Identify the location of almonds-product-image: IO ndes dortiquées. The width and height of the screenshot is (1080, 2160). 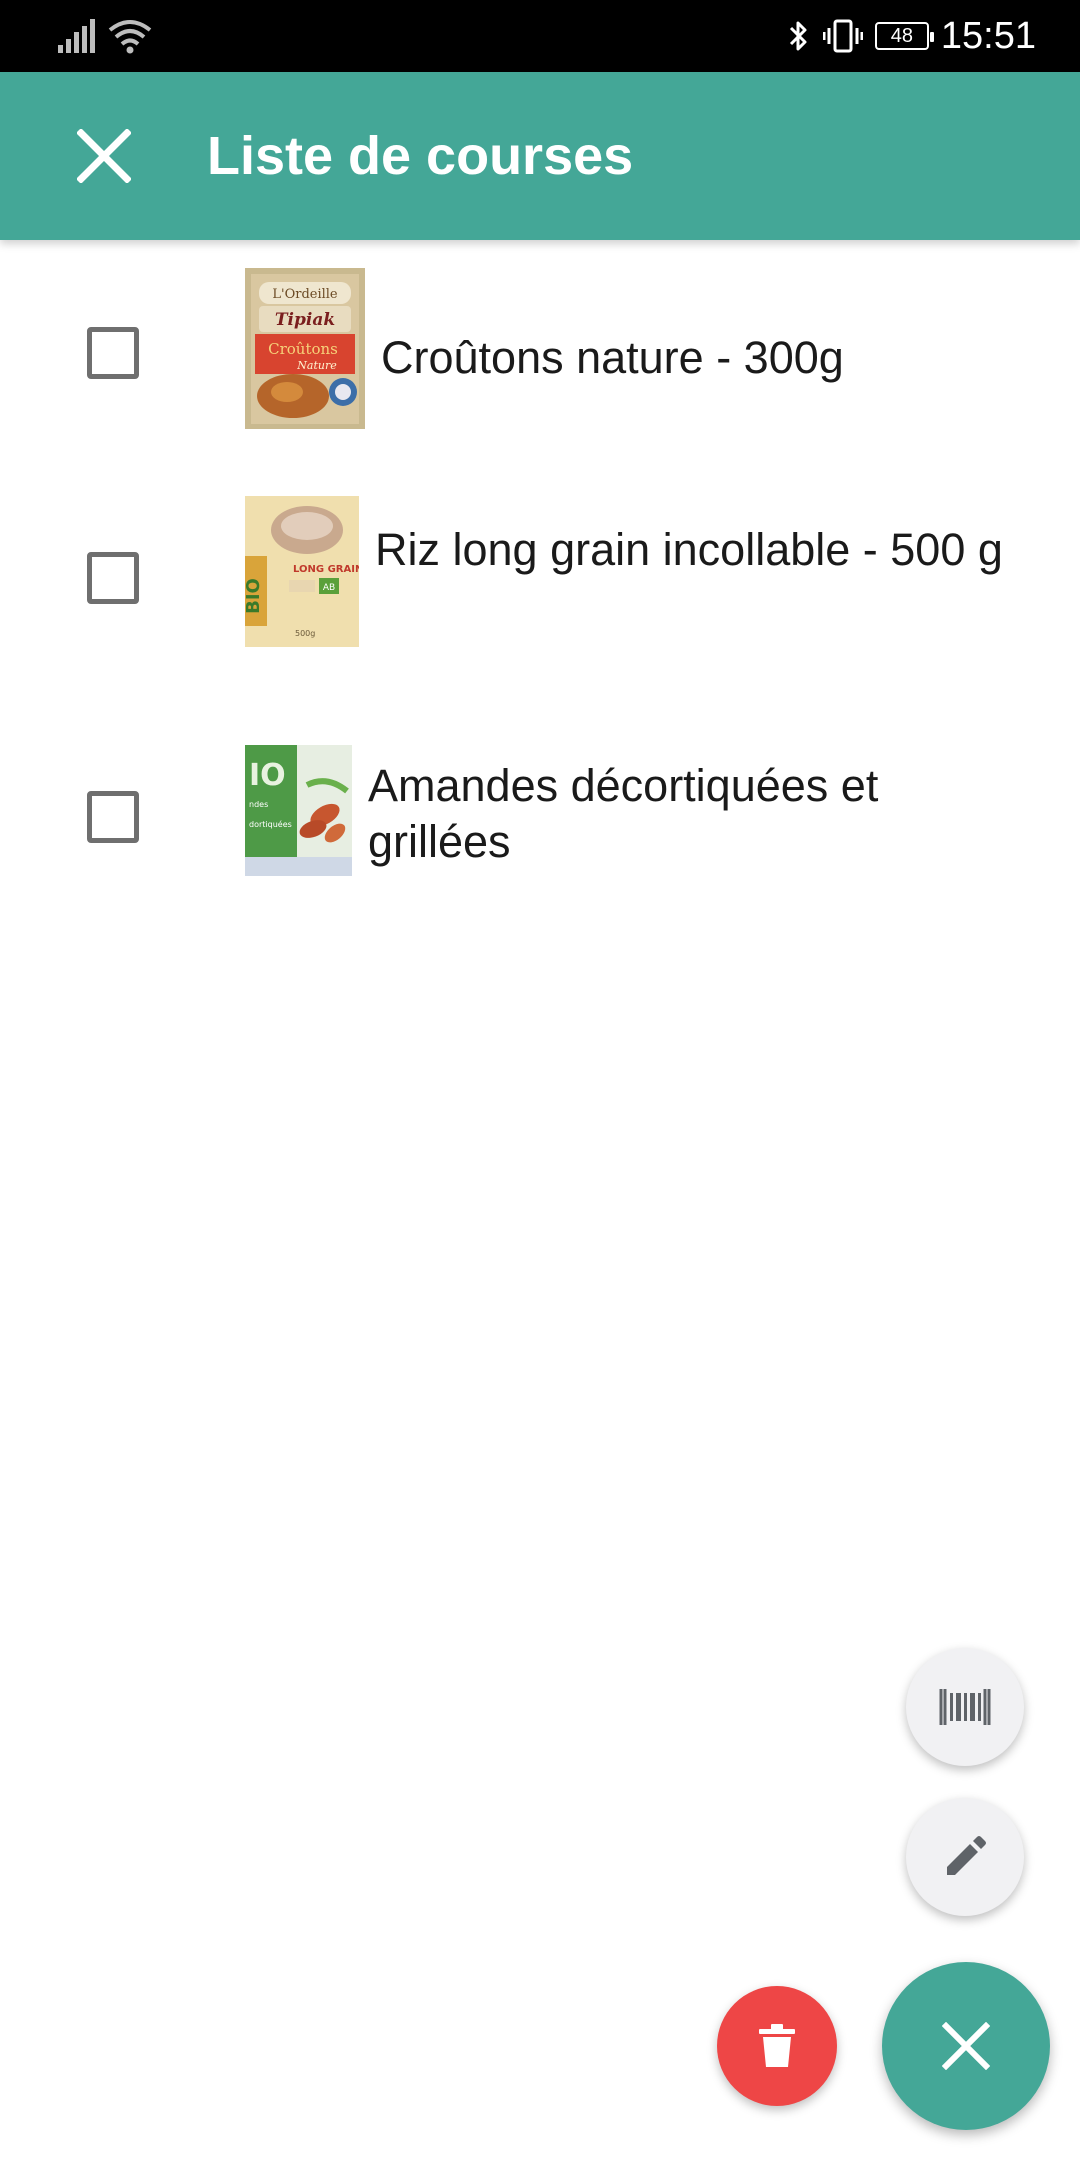
(298, 810).